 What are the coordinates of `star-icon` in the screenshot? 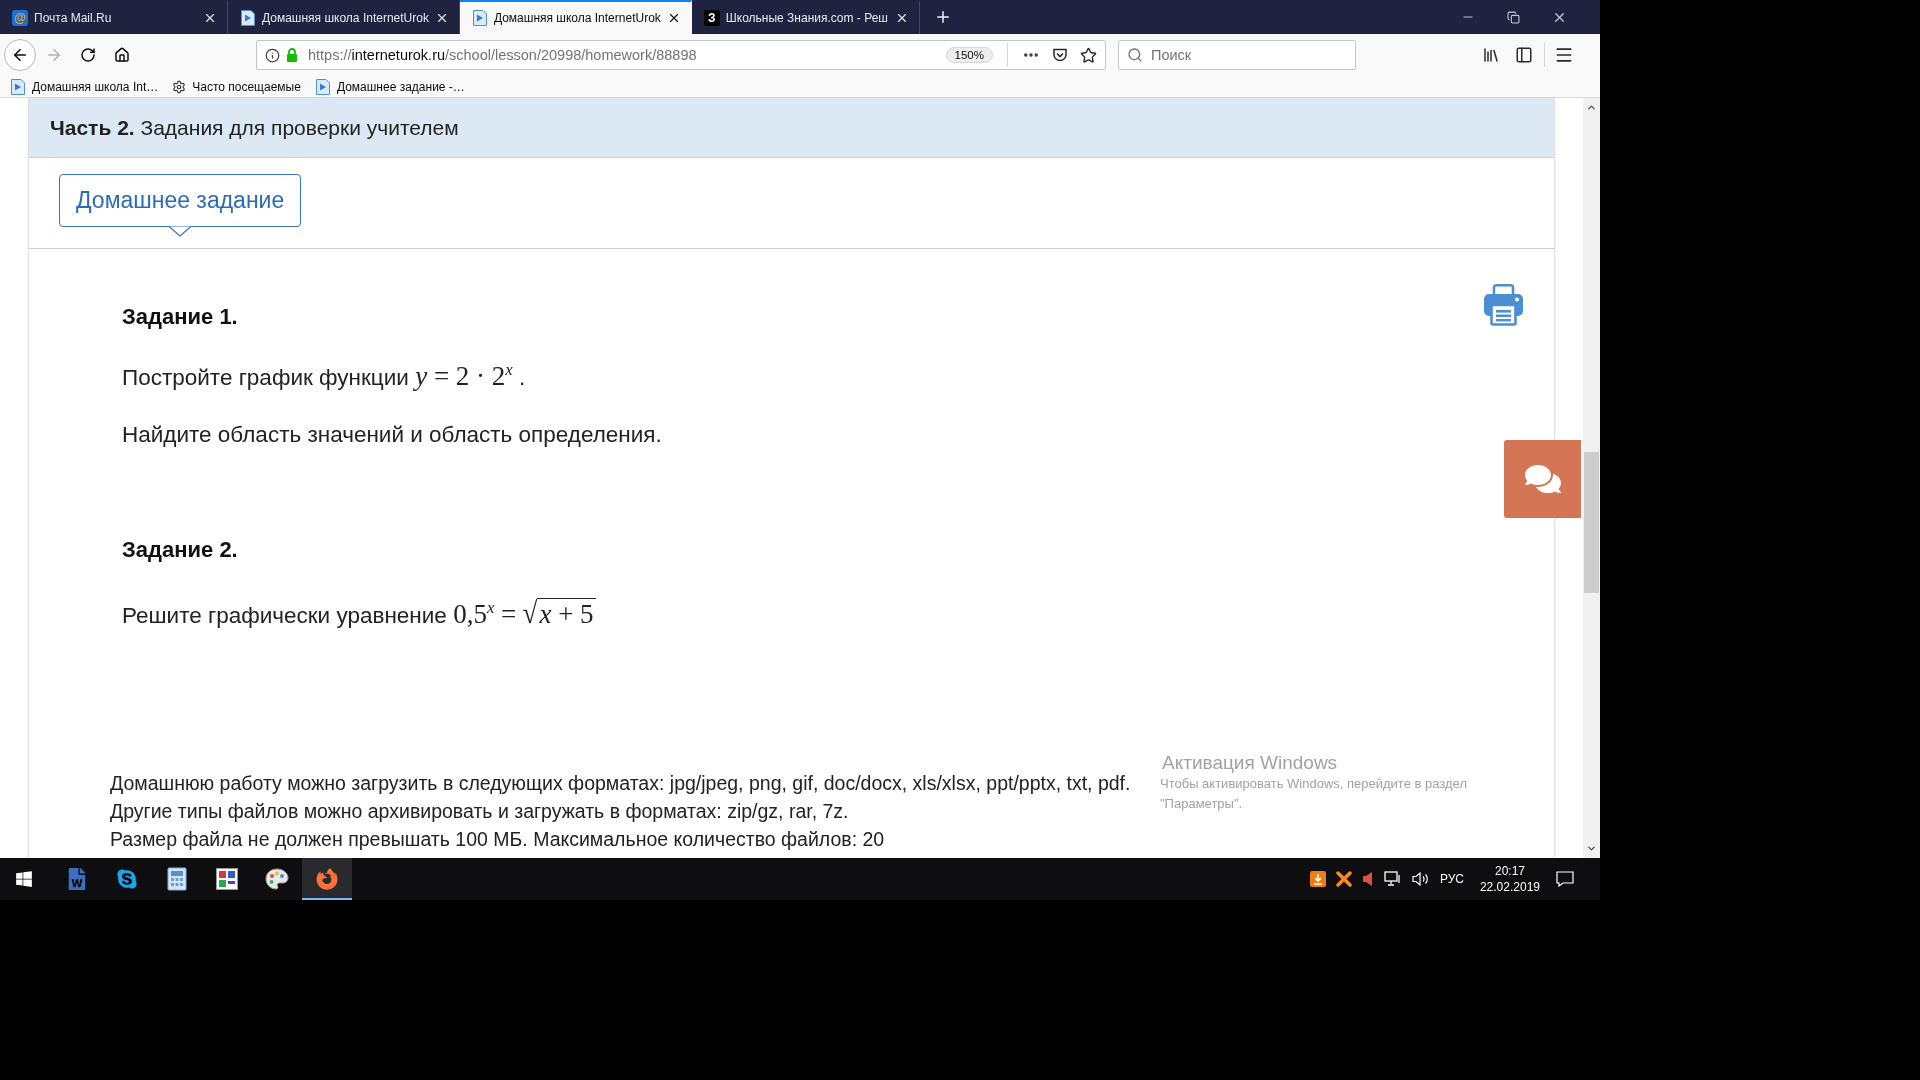 It's located at (1088, 55).